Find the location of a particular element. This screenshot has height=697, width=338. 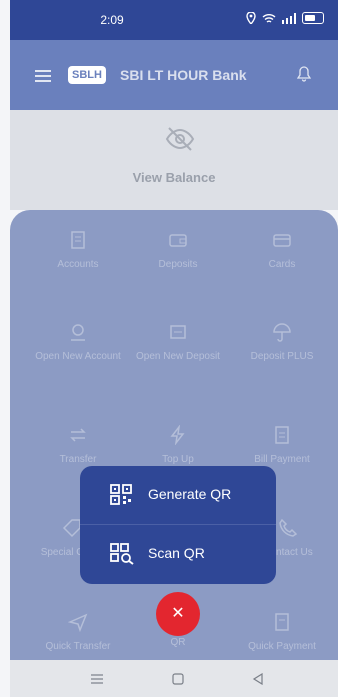

generate-qr-label: Generate QR is located at coordinates (190, 494).